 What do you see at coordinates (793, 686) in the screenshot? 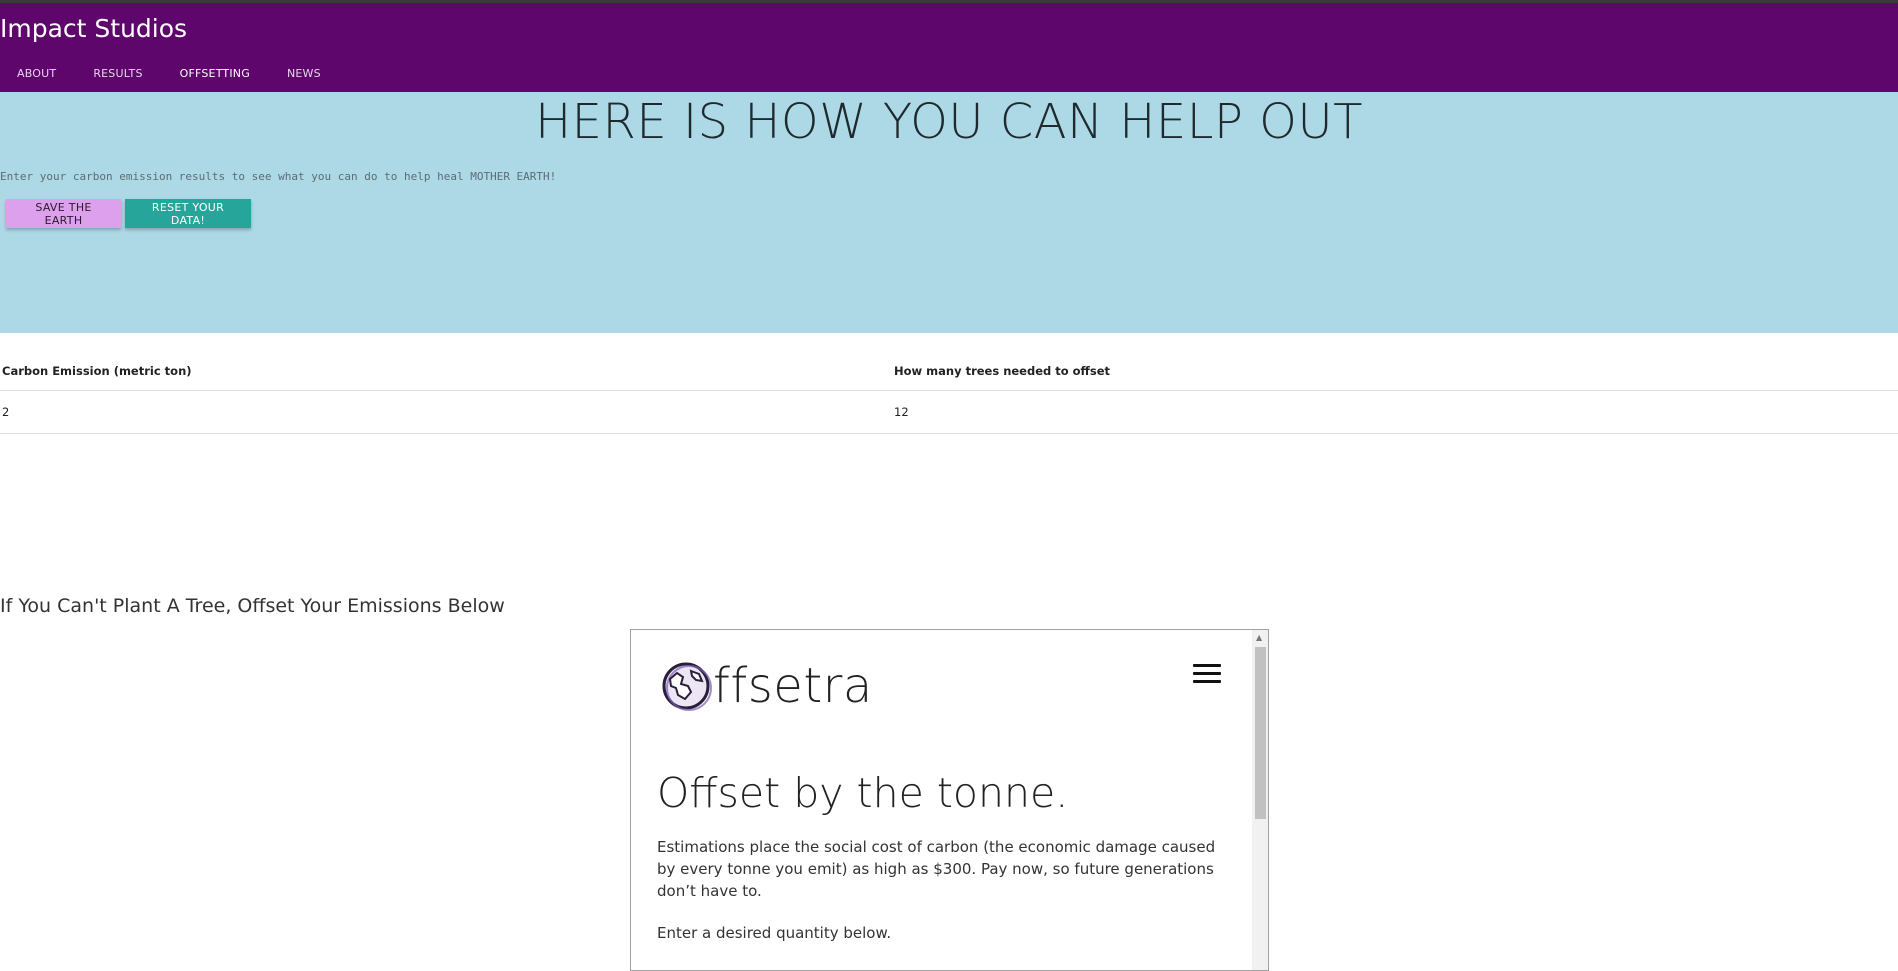
I see `offsetra-logo-text: ffsetra` at bounding box center [793, 686].